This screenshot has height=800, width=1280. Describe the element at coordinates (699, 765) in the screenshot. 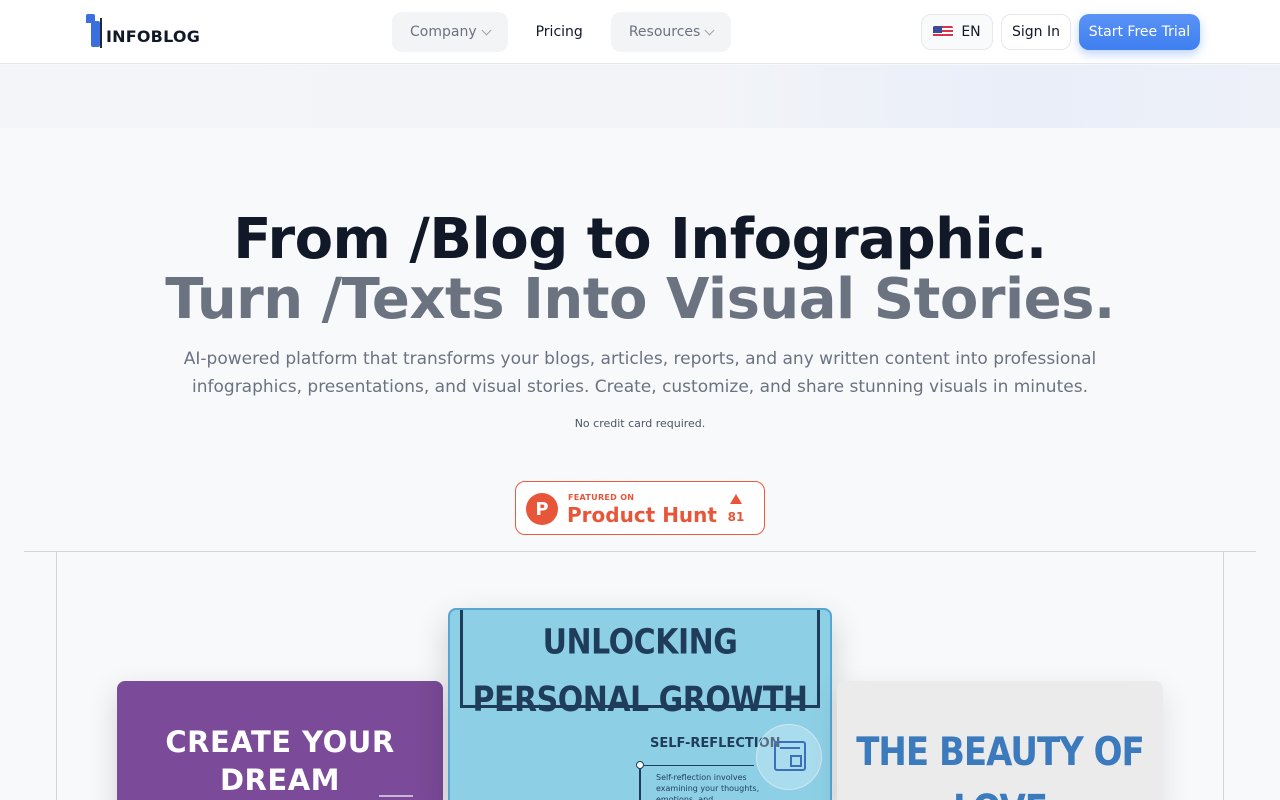

I see `timeline-connector` at that location.